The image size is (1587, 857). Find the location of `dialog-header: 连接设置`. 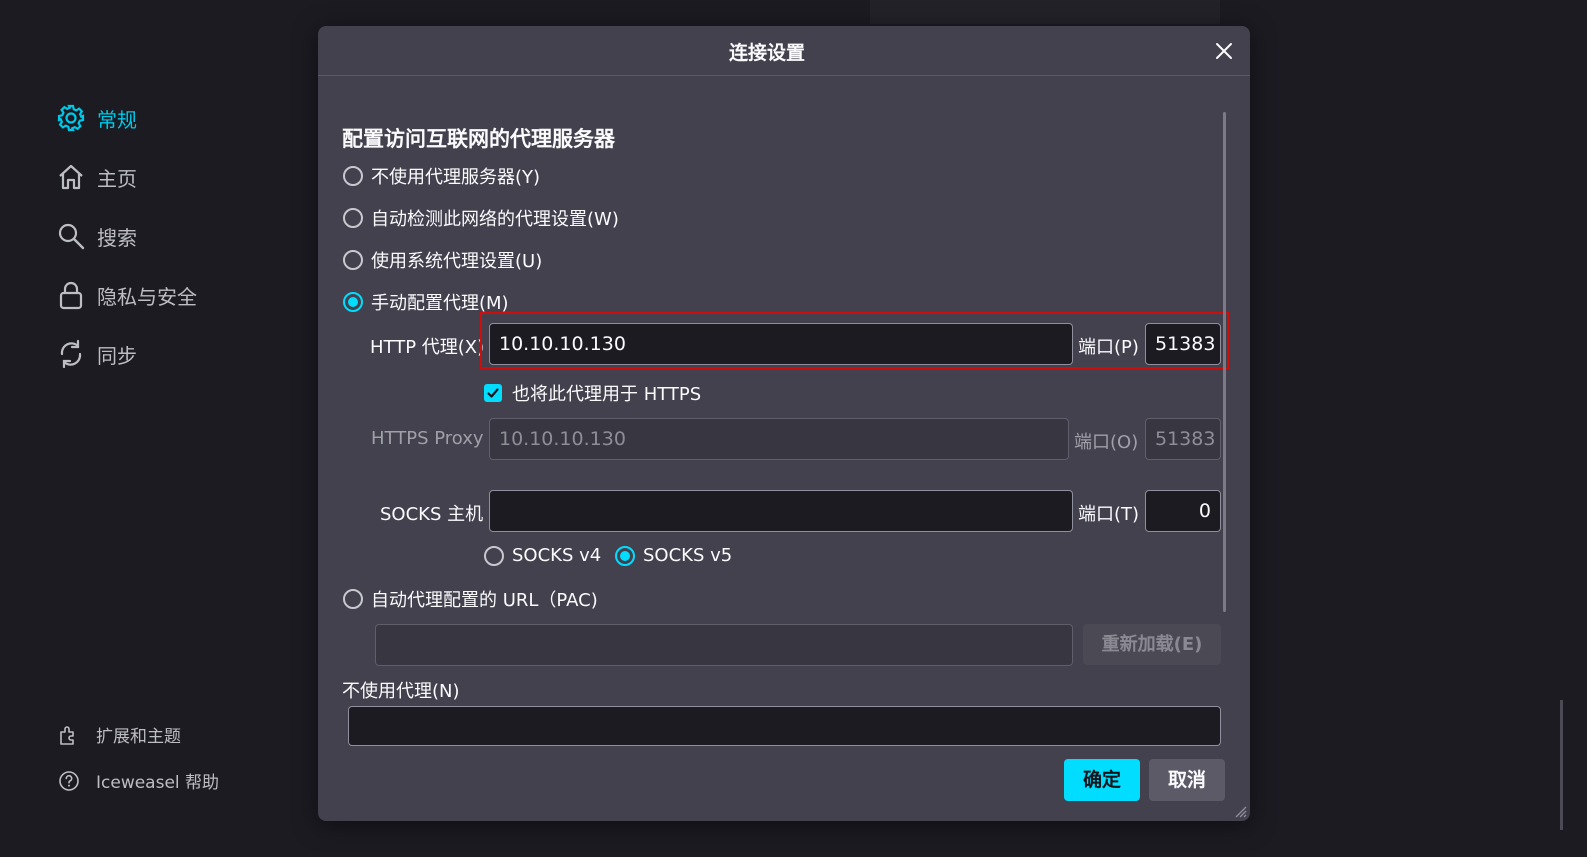

dialog-header: 连接设置 is located at coordinates (784, 51).